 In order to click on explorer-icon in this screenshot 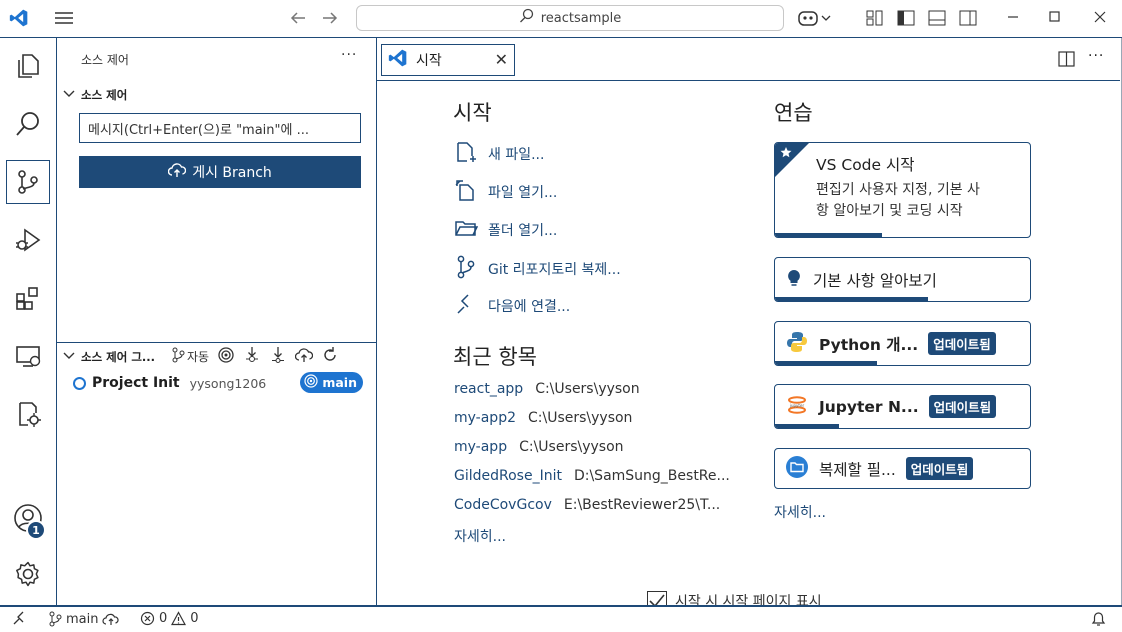, I will do `click(28, 66)`.